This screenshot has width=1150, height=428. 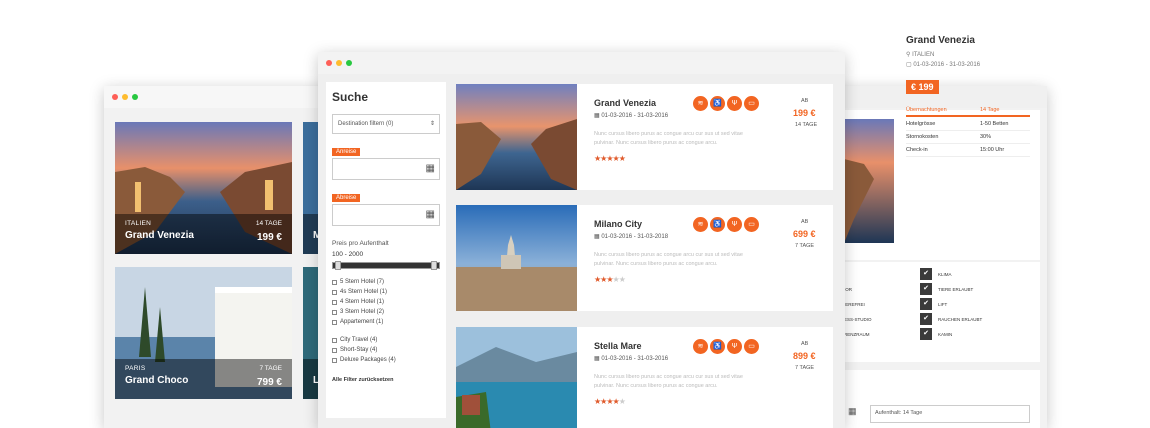 I want to click on arrival-input: ▦, so click(x=386, y=169).